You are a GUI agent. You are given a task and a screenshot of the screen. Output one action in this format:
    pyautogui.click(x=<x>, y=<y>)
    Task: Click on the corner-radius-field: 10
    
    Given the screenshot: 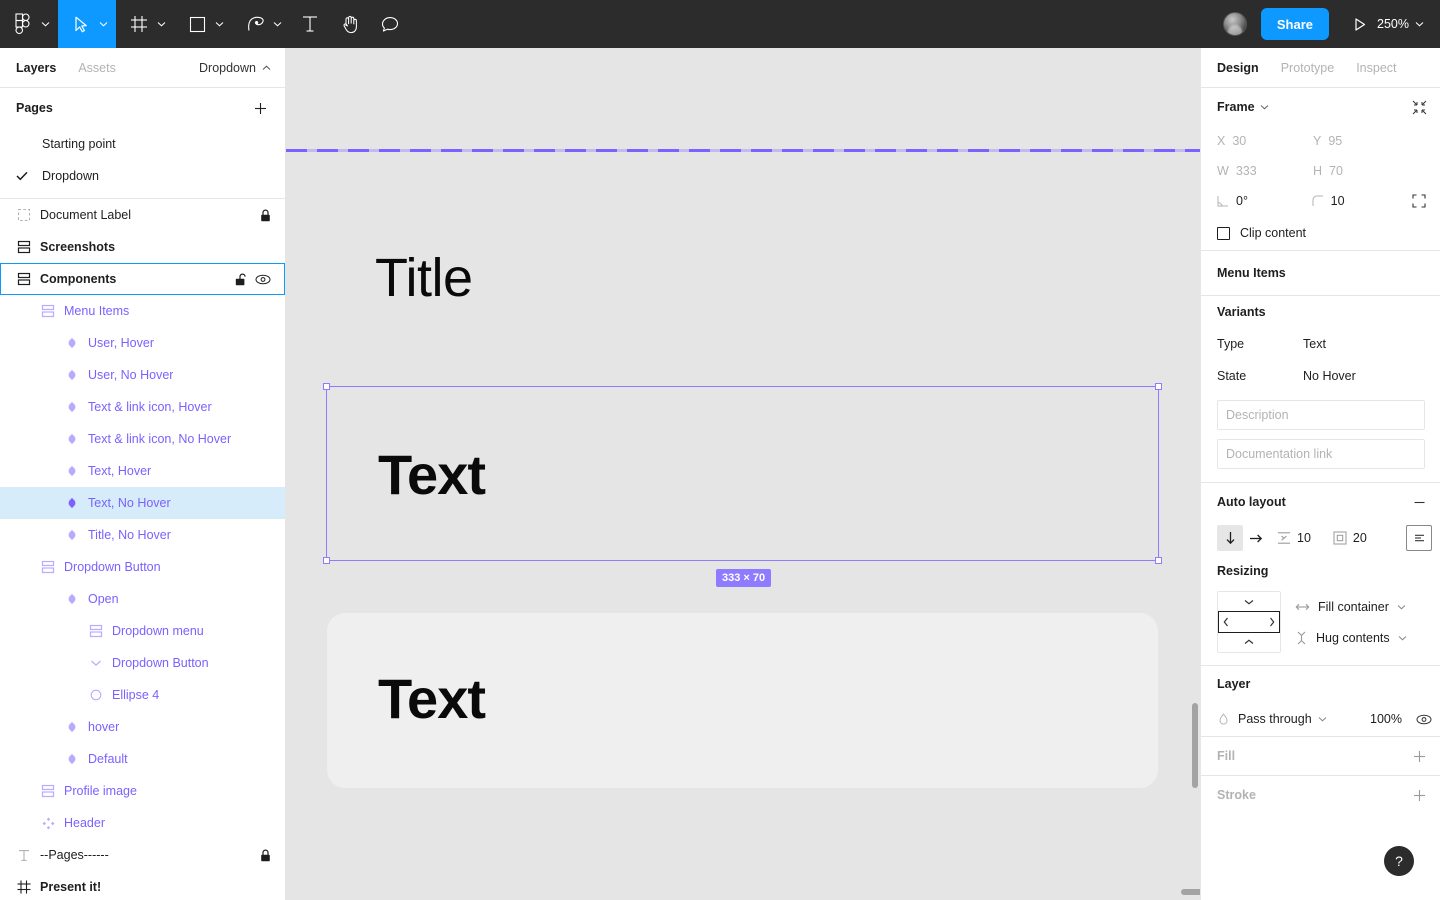 What is the action you would take?
    pyautogui.click(x=1359, y=201)
    